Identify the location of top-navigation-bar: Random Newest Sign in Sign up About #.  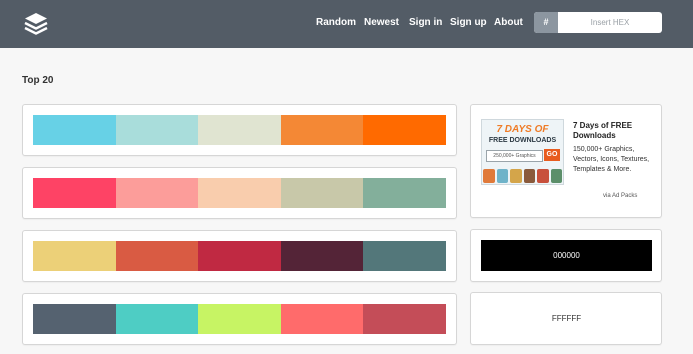
(346, 24).